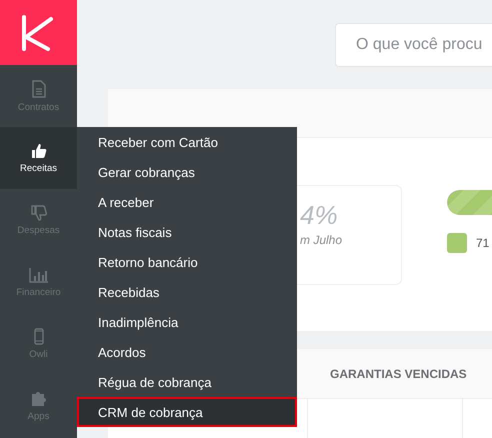  I want to click on menu-item: Régua de cobrança, so click(187, 382).